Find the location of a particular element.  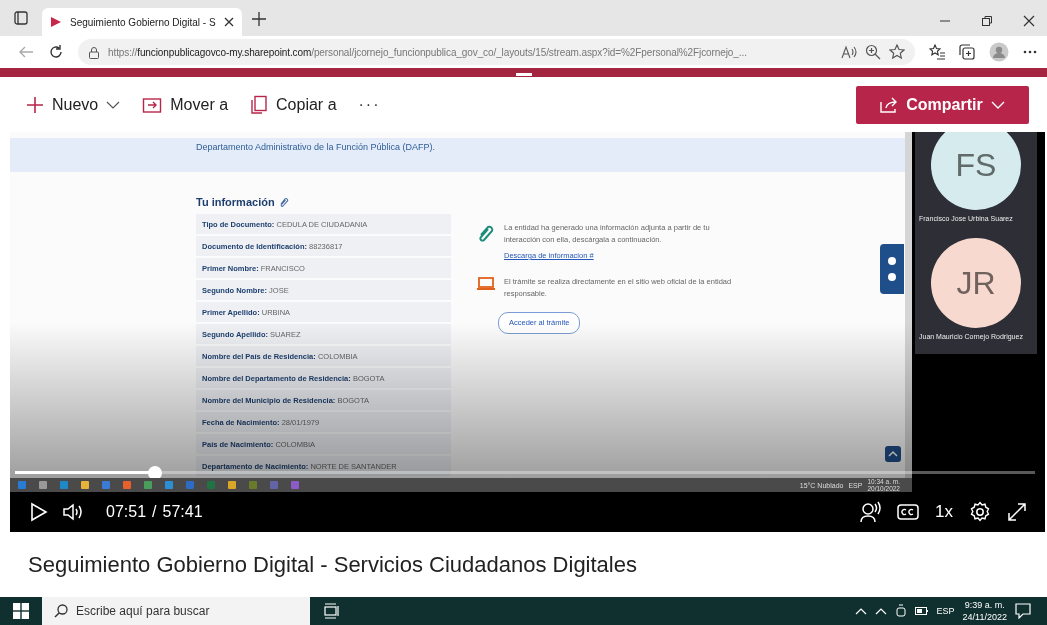

tab-actions-icon is located at coordinates (21, 18).